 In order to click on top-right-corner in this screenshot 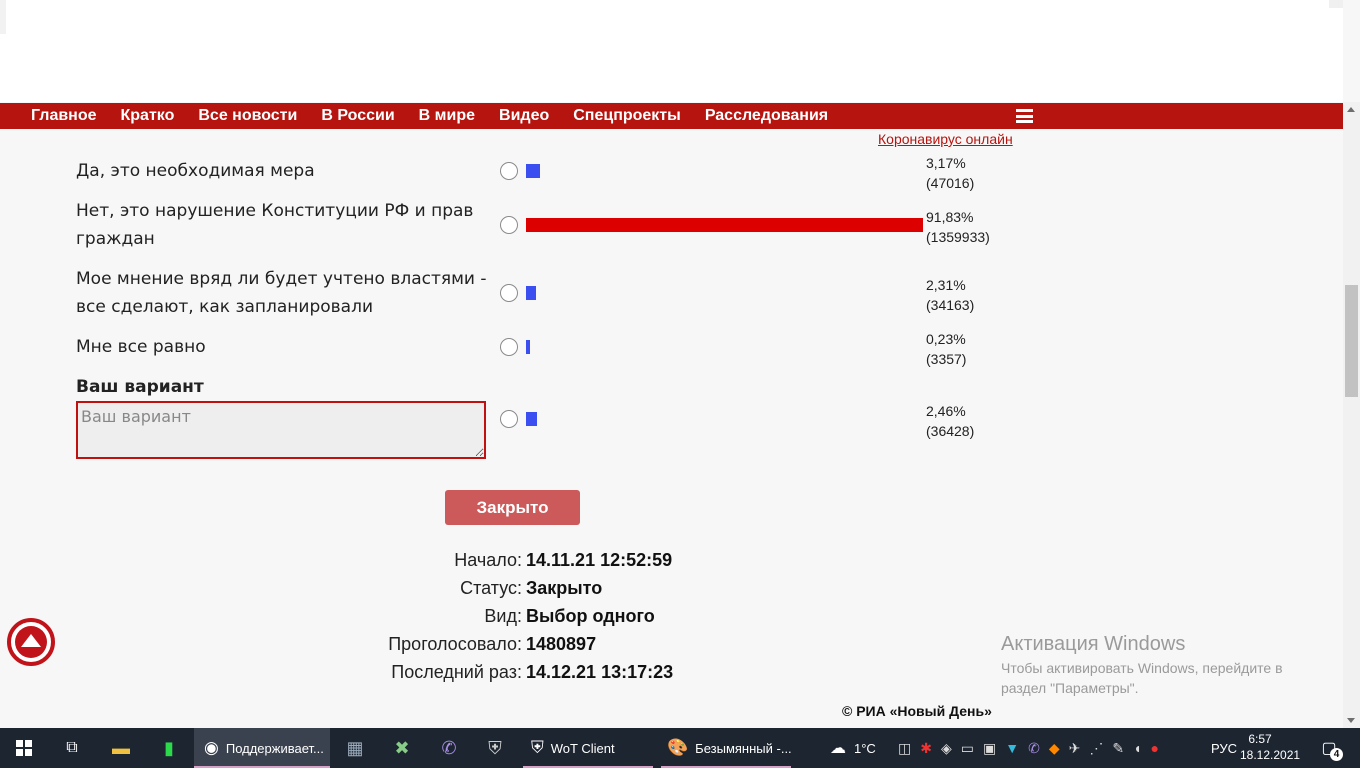, I will do `click(1336, 4)`.